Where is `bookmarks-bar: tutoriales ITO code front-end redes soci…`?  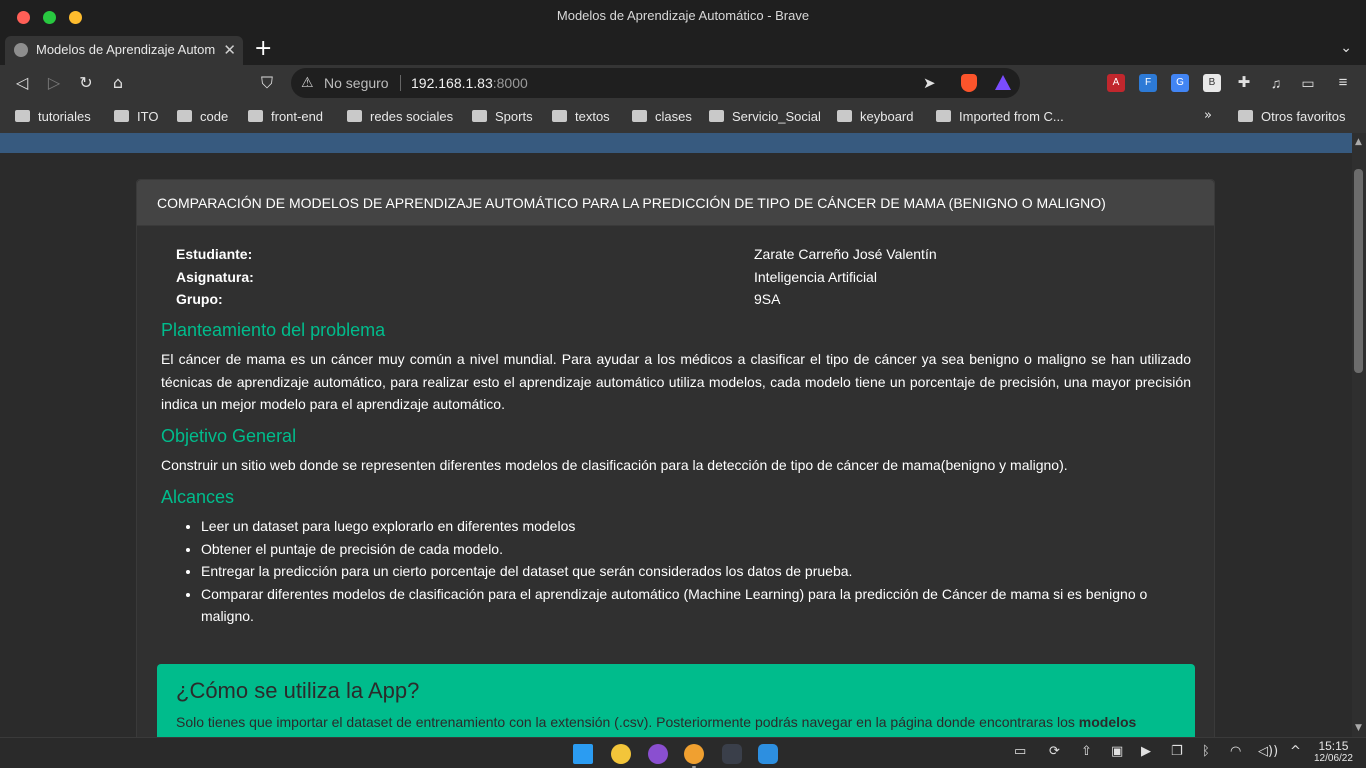 bookmarks-bar: tutoriales ITO code front-end redes soci… is located at coordinates (683, 117).